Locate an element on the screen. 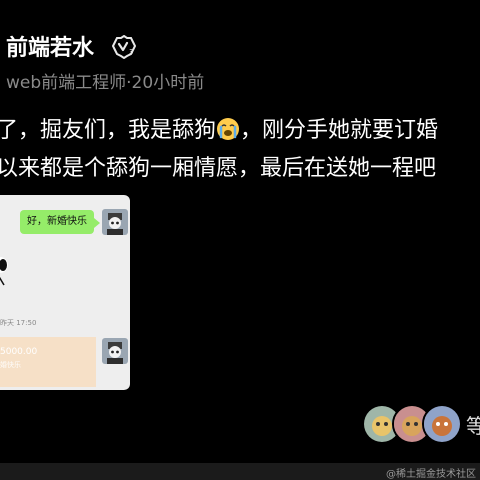 The height and width of the screenshot is (480, 480). chat-timestamp: 昨天 17:50 is located at coordinates (18, 323).